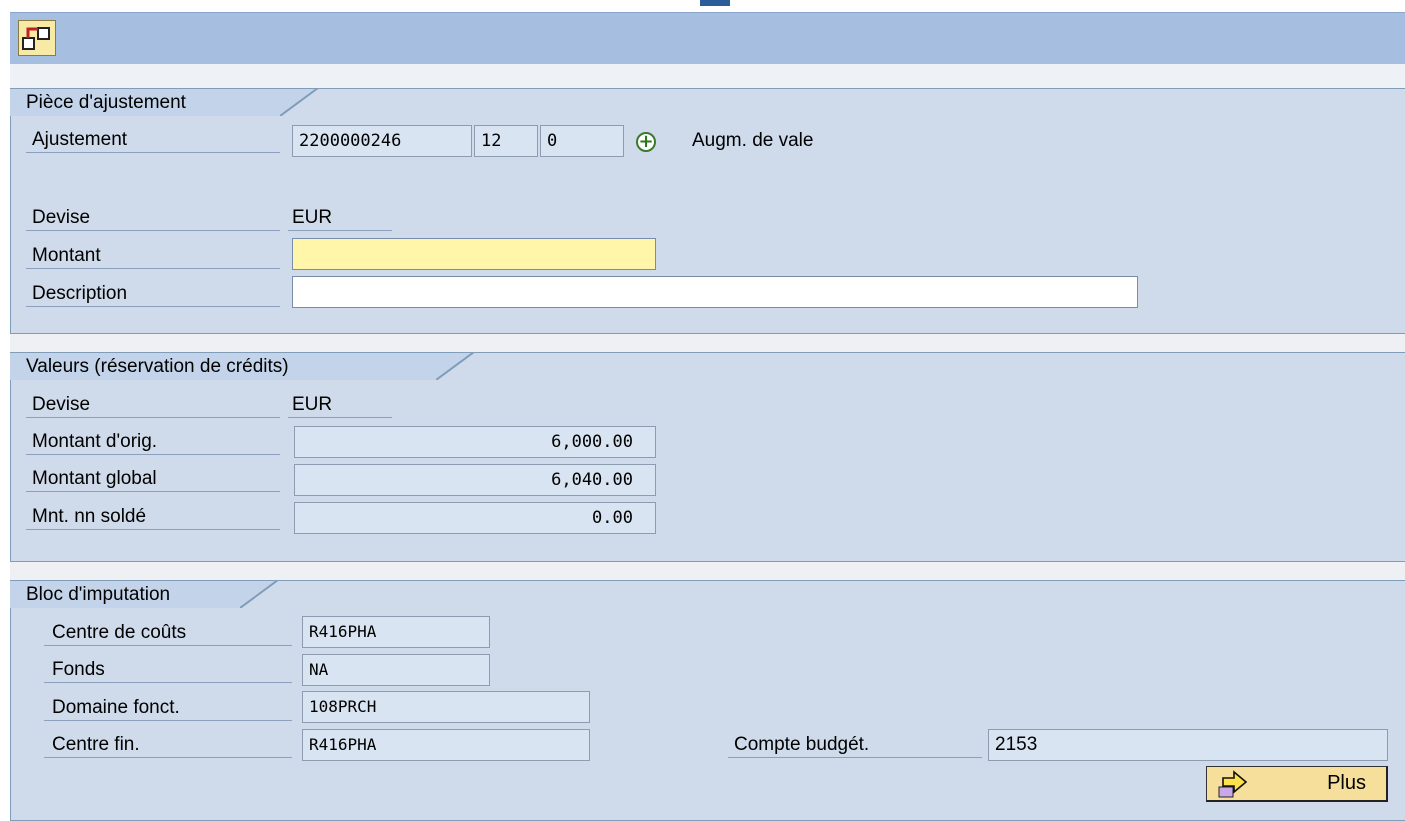 Image resolution: width=1405 pixels, height=821 pixels. Describe the element at coordinates (382, 141) in the screenshot. I see `ajustement-doc-field: 2200000246` at that location.